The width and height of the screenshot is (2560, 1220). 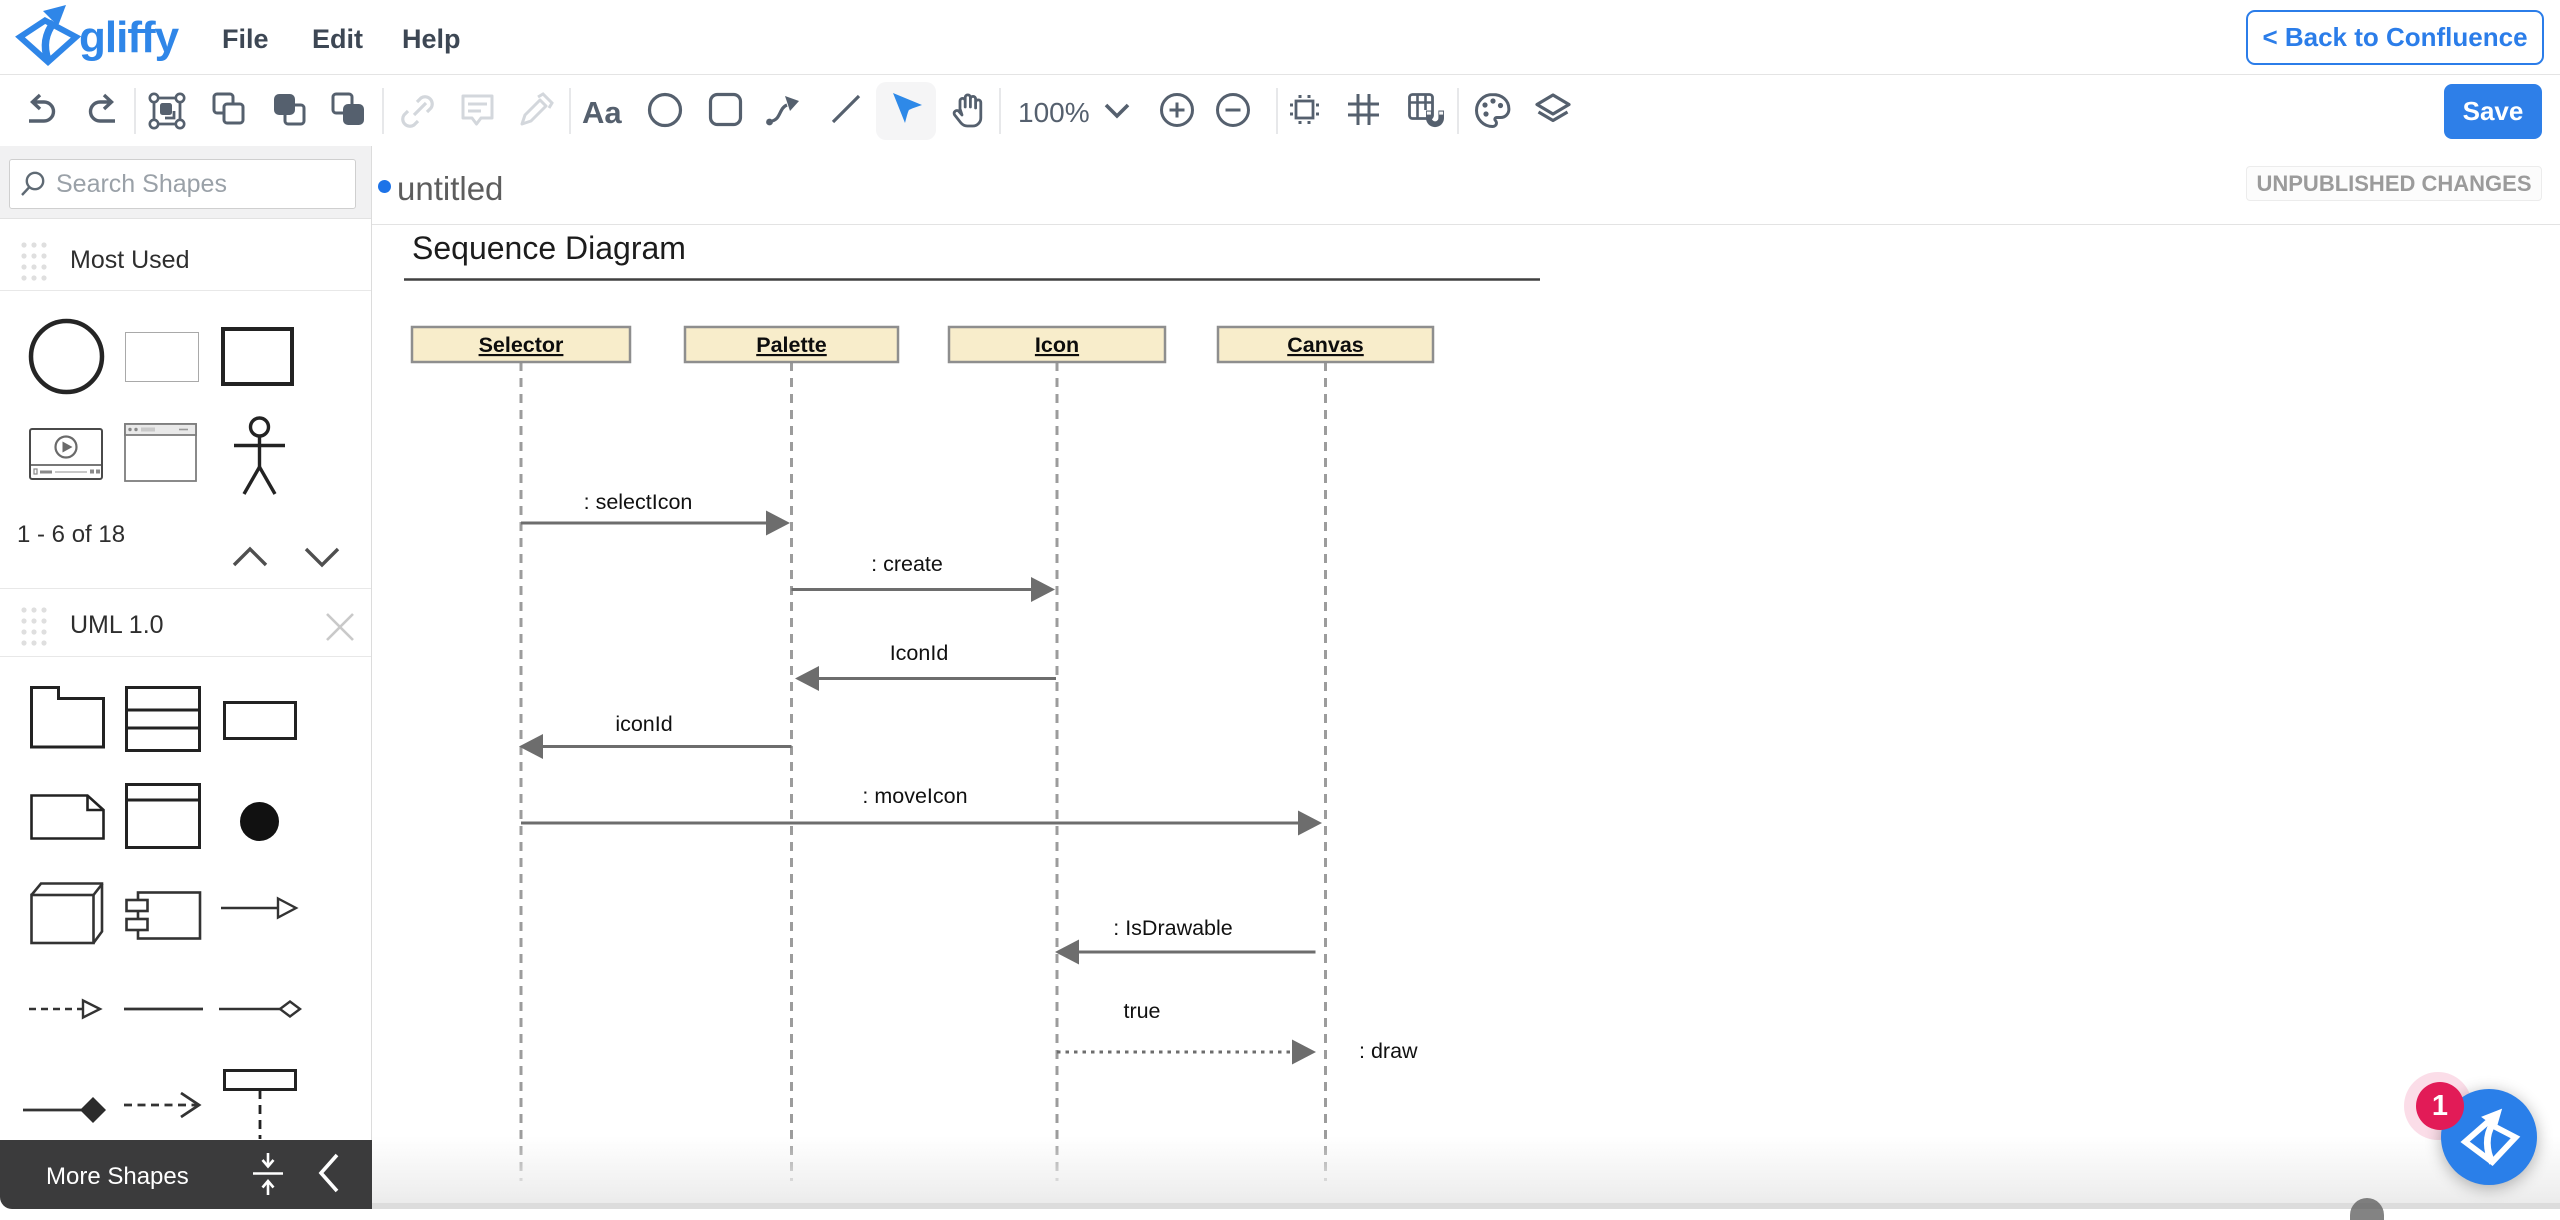 I want to click on svg-text: IconId, so click(x=919, y=653).